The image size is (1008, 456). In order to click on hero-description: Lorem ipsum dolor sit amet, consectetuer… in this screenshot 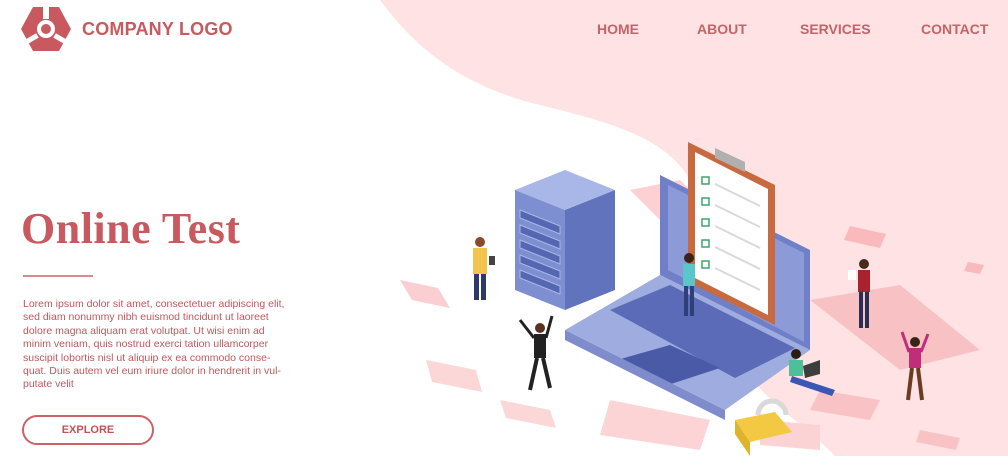, I will do `click(154, 344)`.